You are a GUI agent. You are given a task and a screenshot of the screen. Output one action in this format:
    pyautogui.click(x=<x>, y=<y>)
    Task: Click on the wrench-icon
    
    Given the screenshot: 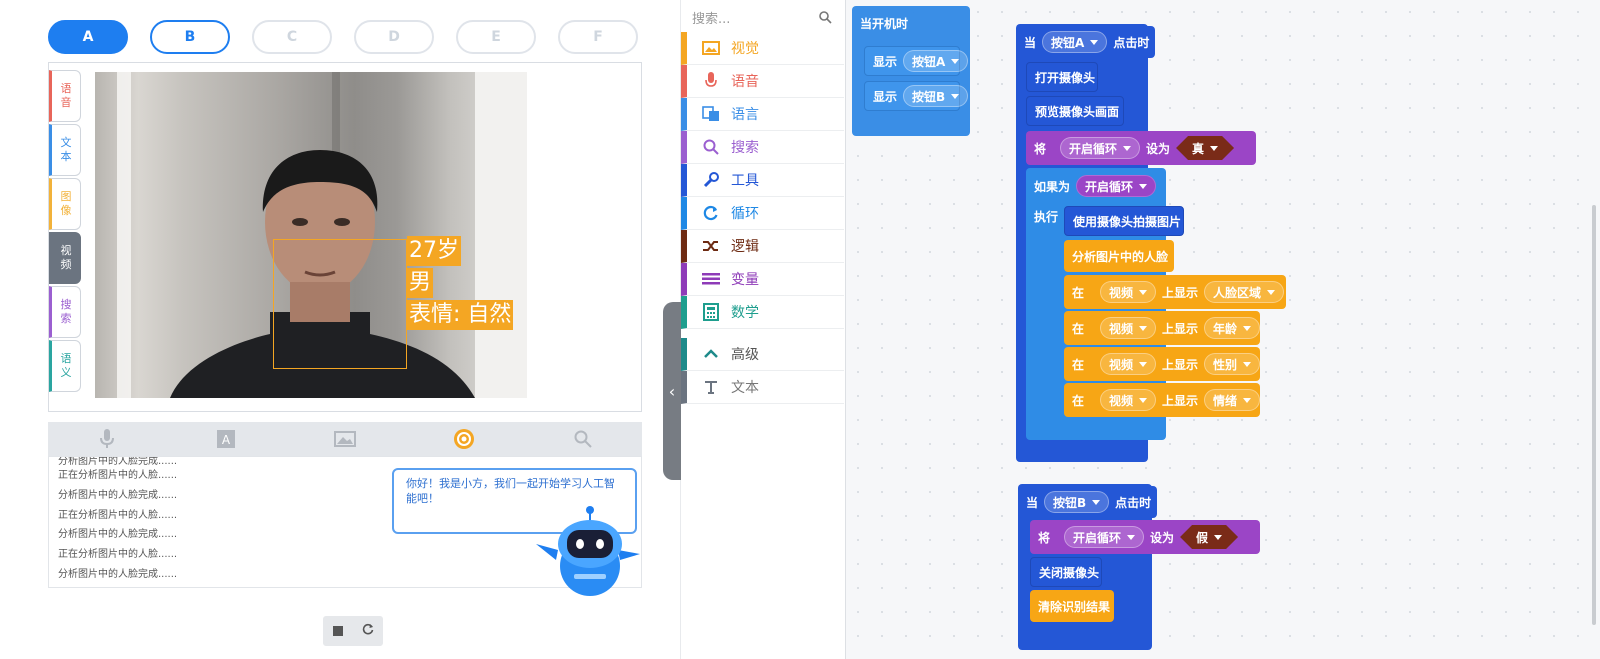 What is the action you would take?
    pyautogui.click(x=711, y=180)
    